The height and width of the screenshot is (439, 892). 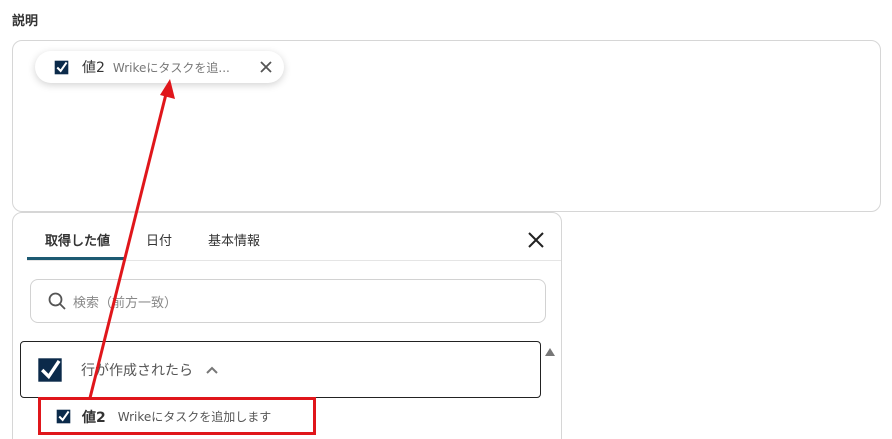 I want to click on tab-acquired-values: 取得した値, so click(x=77, y=239).